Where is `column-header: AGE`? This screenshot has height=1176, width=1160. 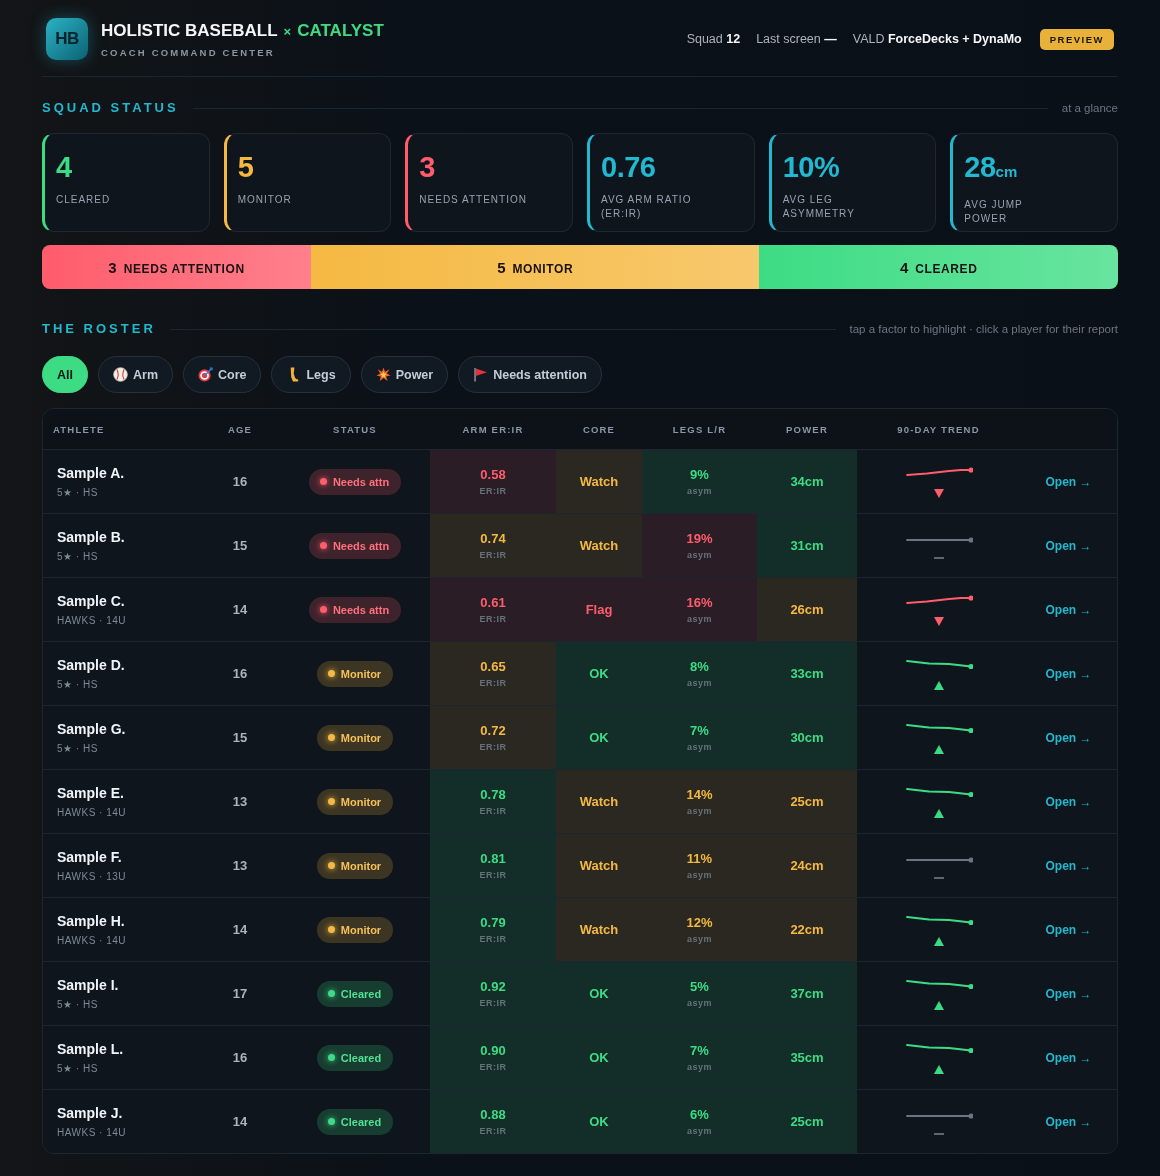 column-header: AGE is located at coordinates (240, 429).